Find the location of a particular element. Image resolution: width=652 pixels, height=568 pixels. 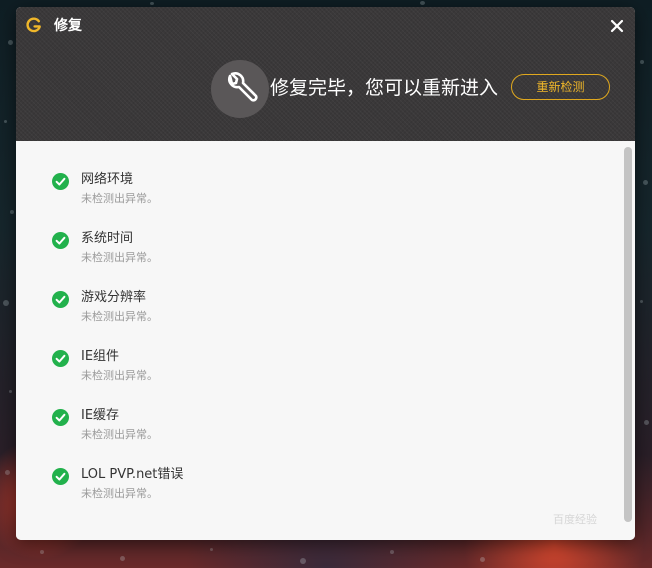

wrench-icon is located at coordinates (243, 87).